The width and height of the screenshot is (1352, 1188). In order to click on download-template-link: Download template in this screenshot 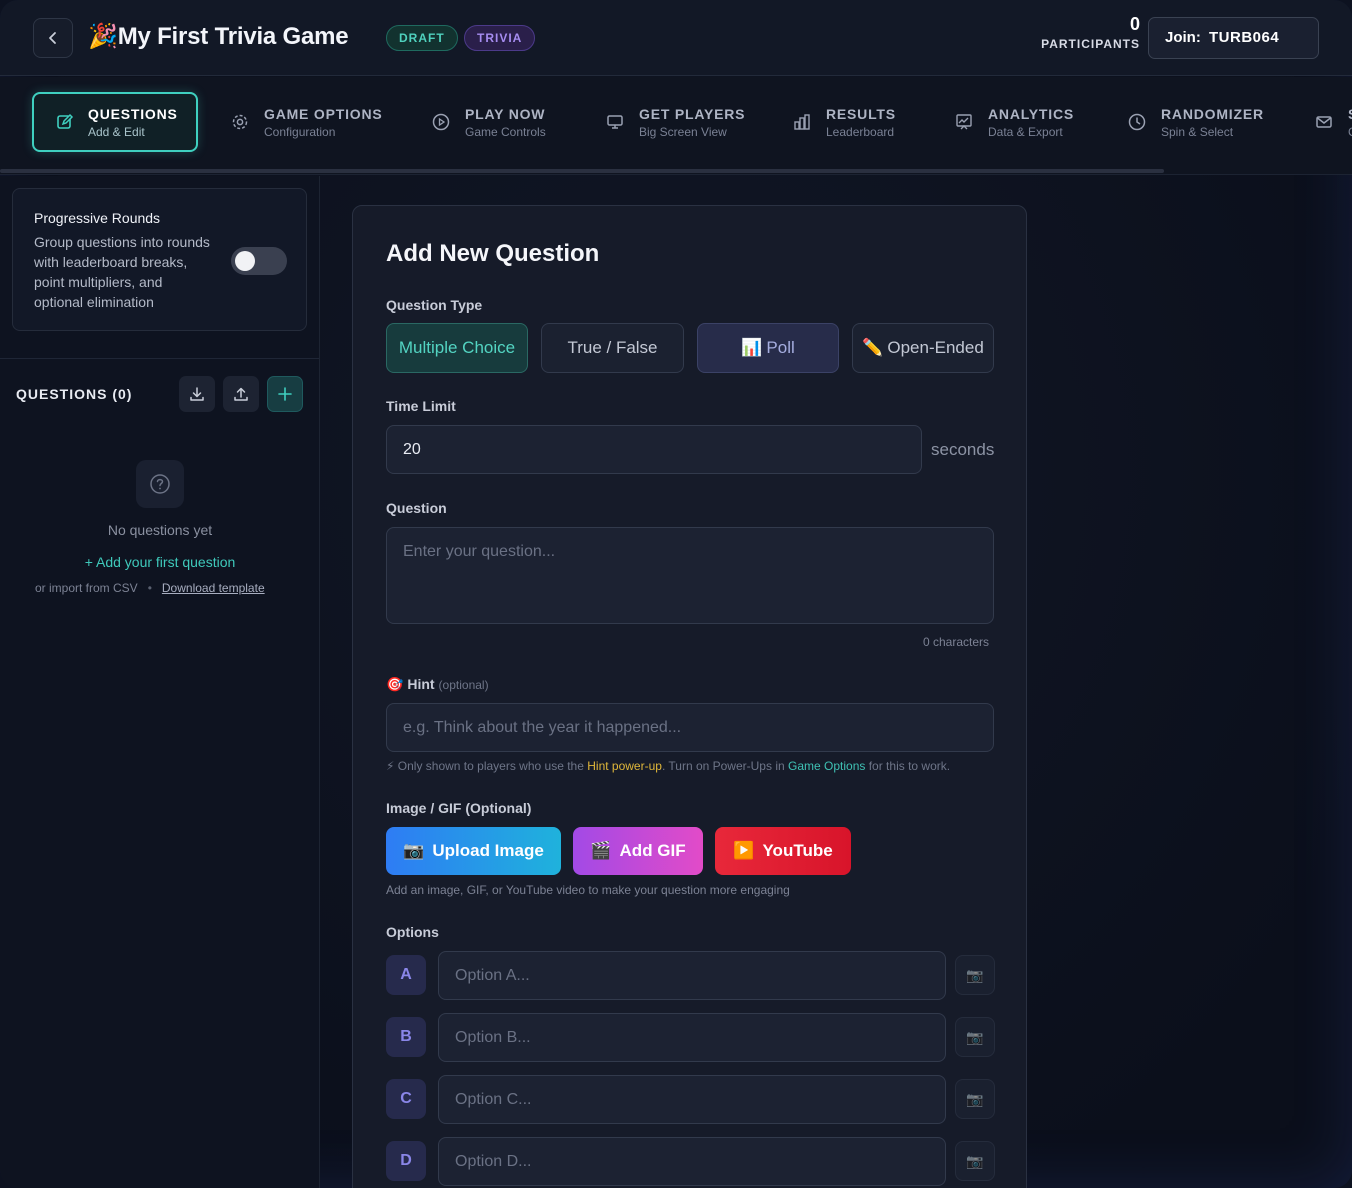, I will do `click(213, 588)`.